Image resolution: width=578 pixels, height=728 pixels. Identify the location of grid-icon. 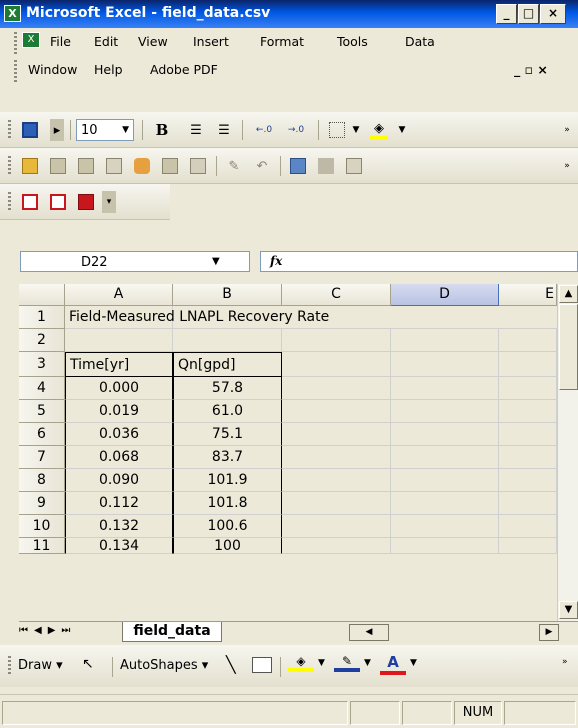
(326, 166).